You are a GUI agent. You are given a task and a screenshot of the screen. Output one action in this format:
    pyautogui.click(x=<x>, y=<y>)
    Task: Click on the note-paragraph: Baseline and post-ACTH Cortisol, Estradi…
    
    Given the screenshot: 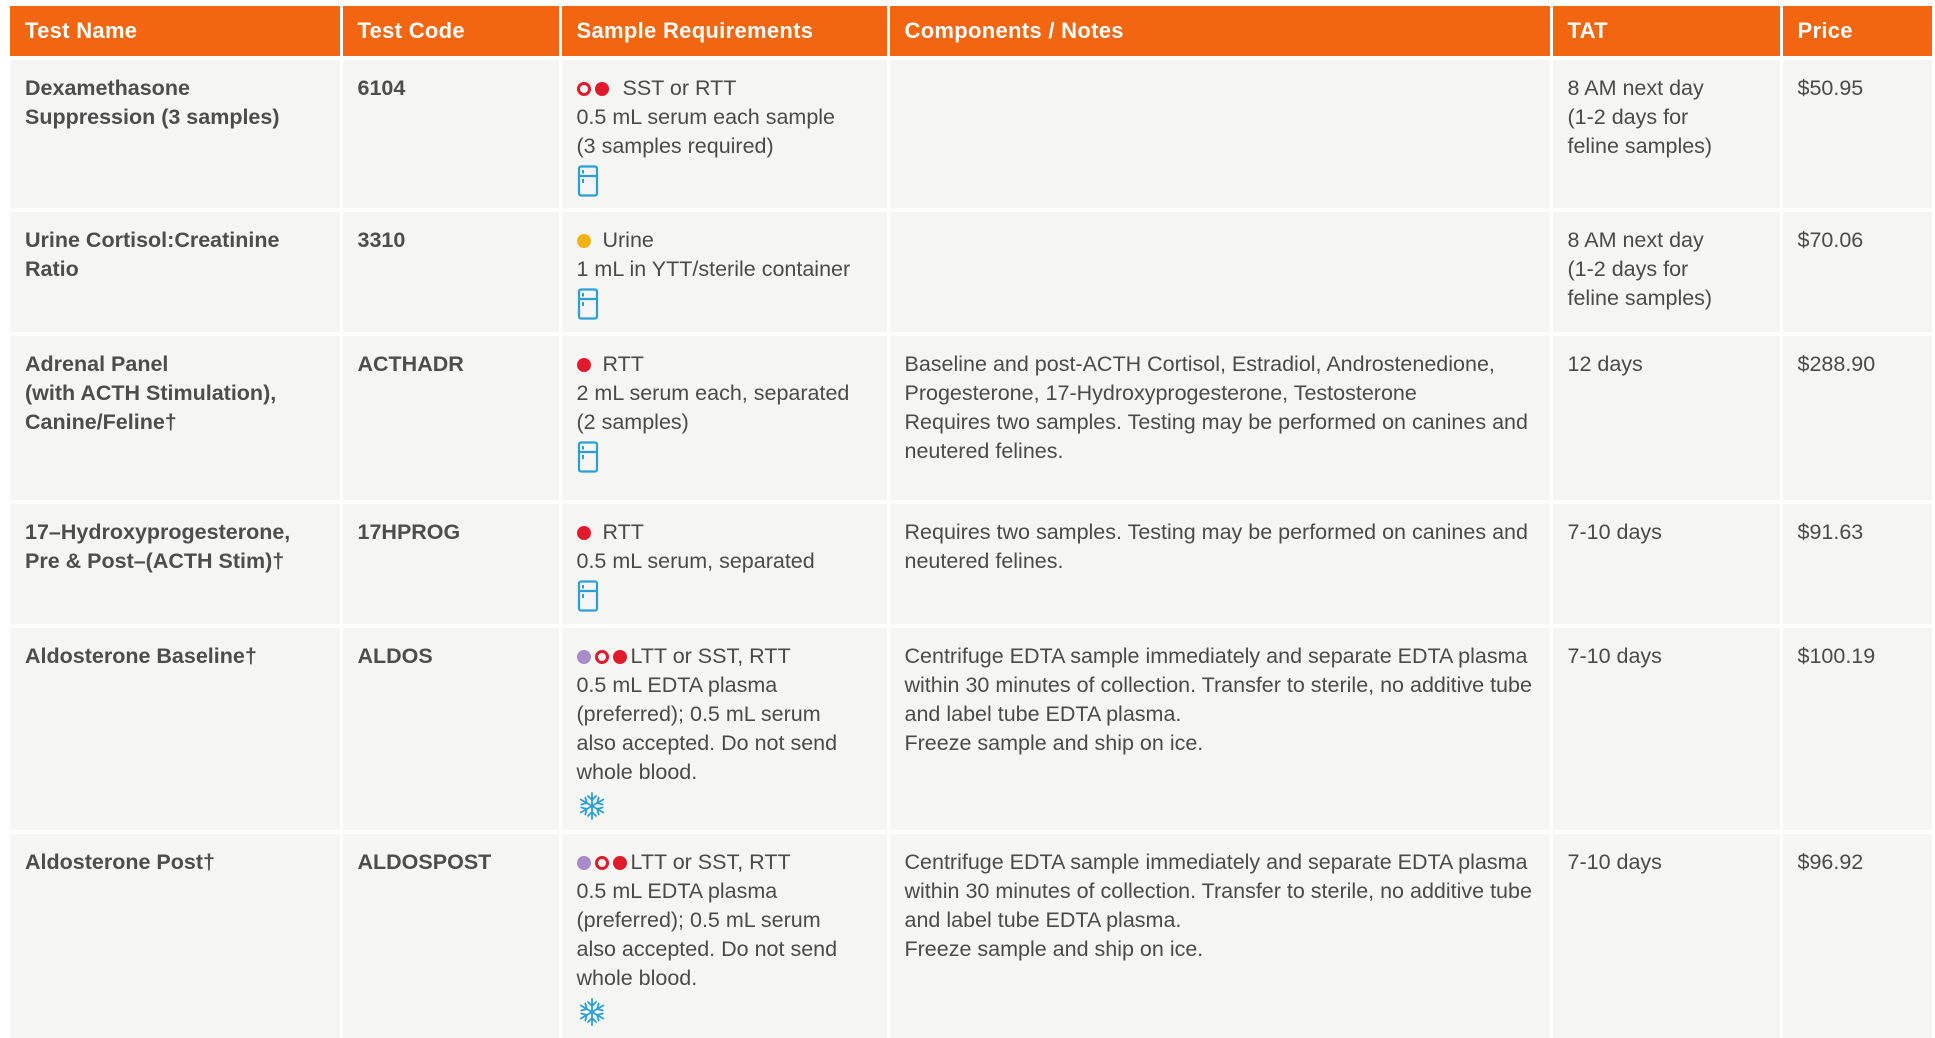 What is the action you would take?
    pyautogui.click(x=1199, y=378)
    